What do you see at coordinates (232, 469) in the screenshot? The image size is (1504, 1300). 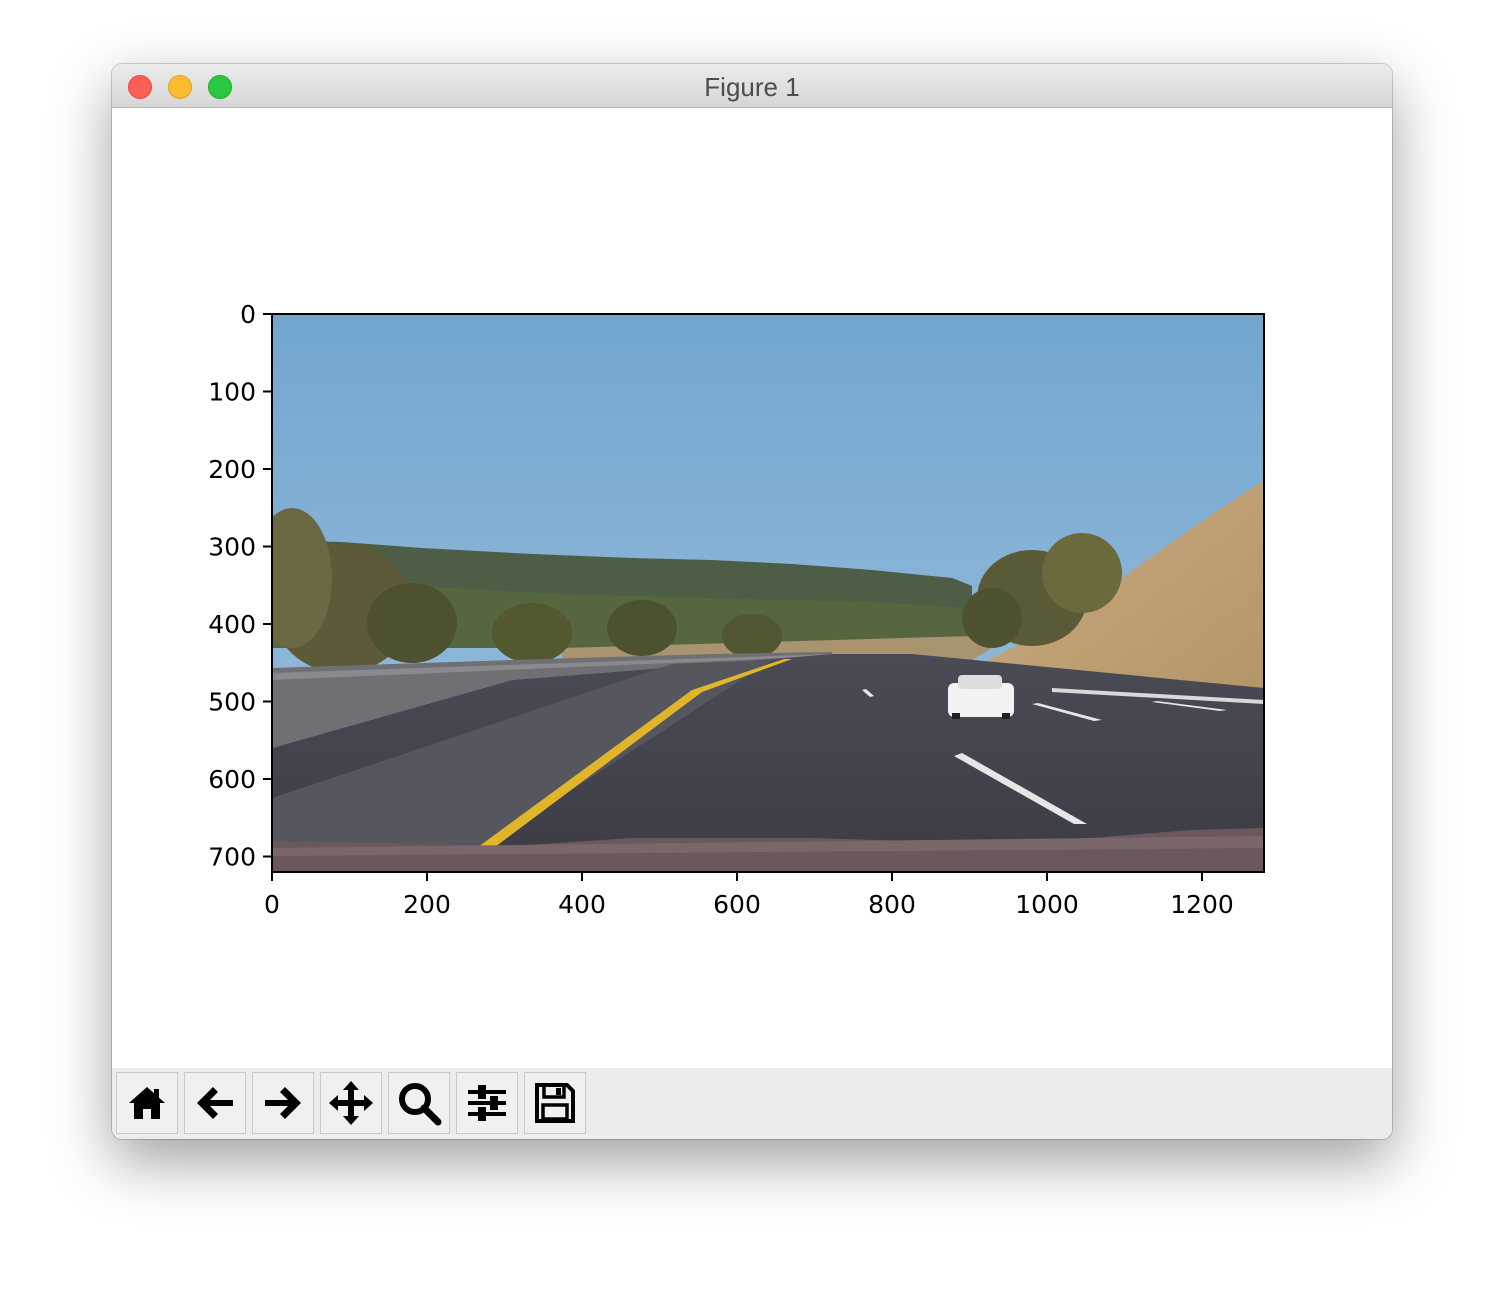 I see `y-tick-label: 200` at bounding box center [232, 469].